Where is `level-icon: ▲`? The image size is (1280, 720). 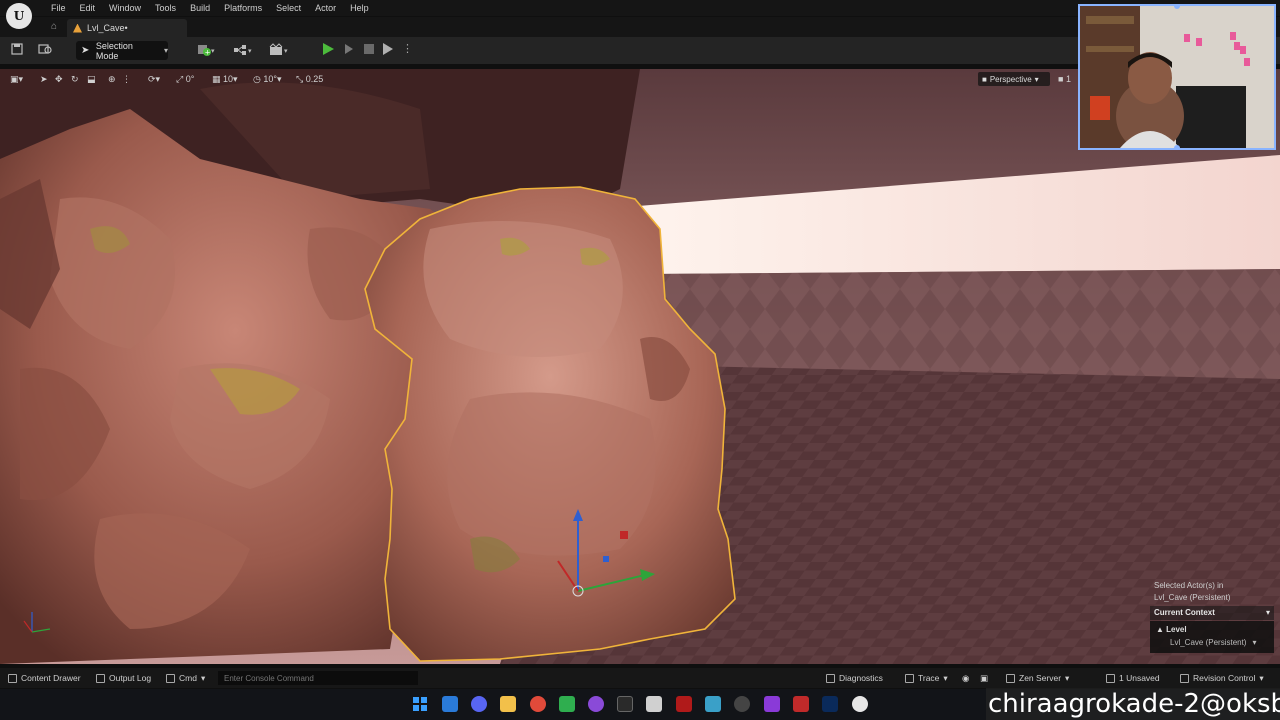 level-icon: ▲ is located at coordinates (1161, 629).